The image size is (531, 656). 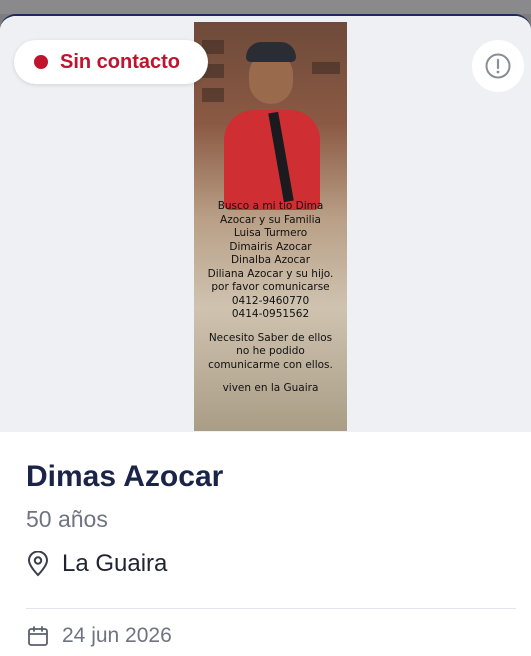 I want to click on date-row: 24 jun 2026, so click(x=99, y=636).